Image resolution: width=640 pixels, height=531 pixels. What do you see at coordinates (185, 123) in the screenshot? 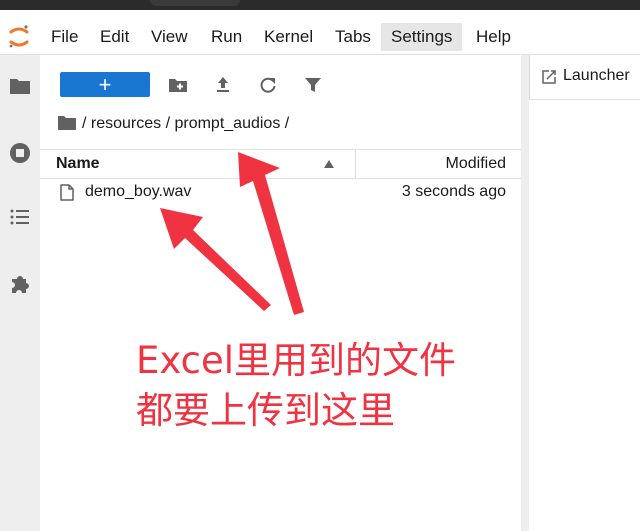
I see `breadcrumb-path: / resources / prompt_audios /` at bounding box center [185, 123].